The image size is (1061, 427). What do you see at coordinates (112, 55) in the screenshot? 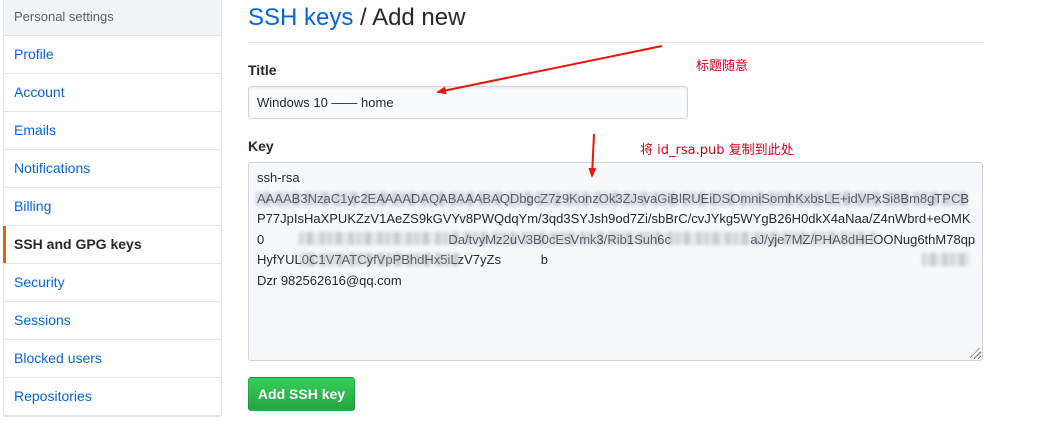
I see `sidebar-item-profile: Profile` at bounding box center [112, 55].